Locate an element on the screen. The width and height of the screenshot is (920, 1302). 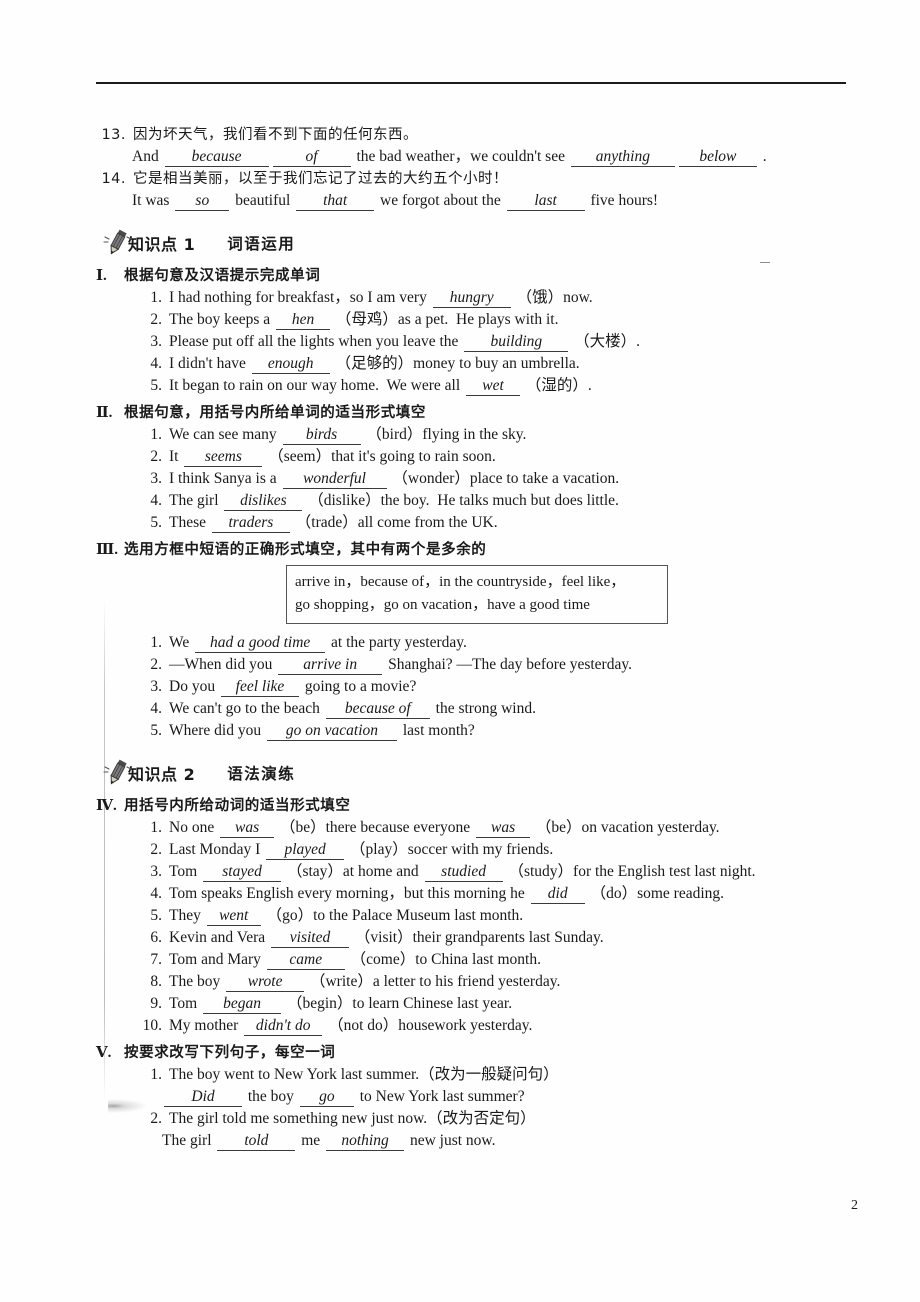
exercise-answer-line: The girl told me nothing new just now. is located at coordinates (509, 1141).